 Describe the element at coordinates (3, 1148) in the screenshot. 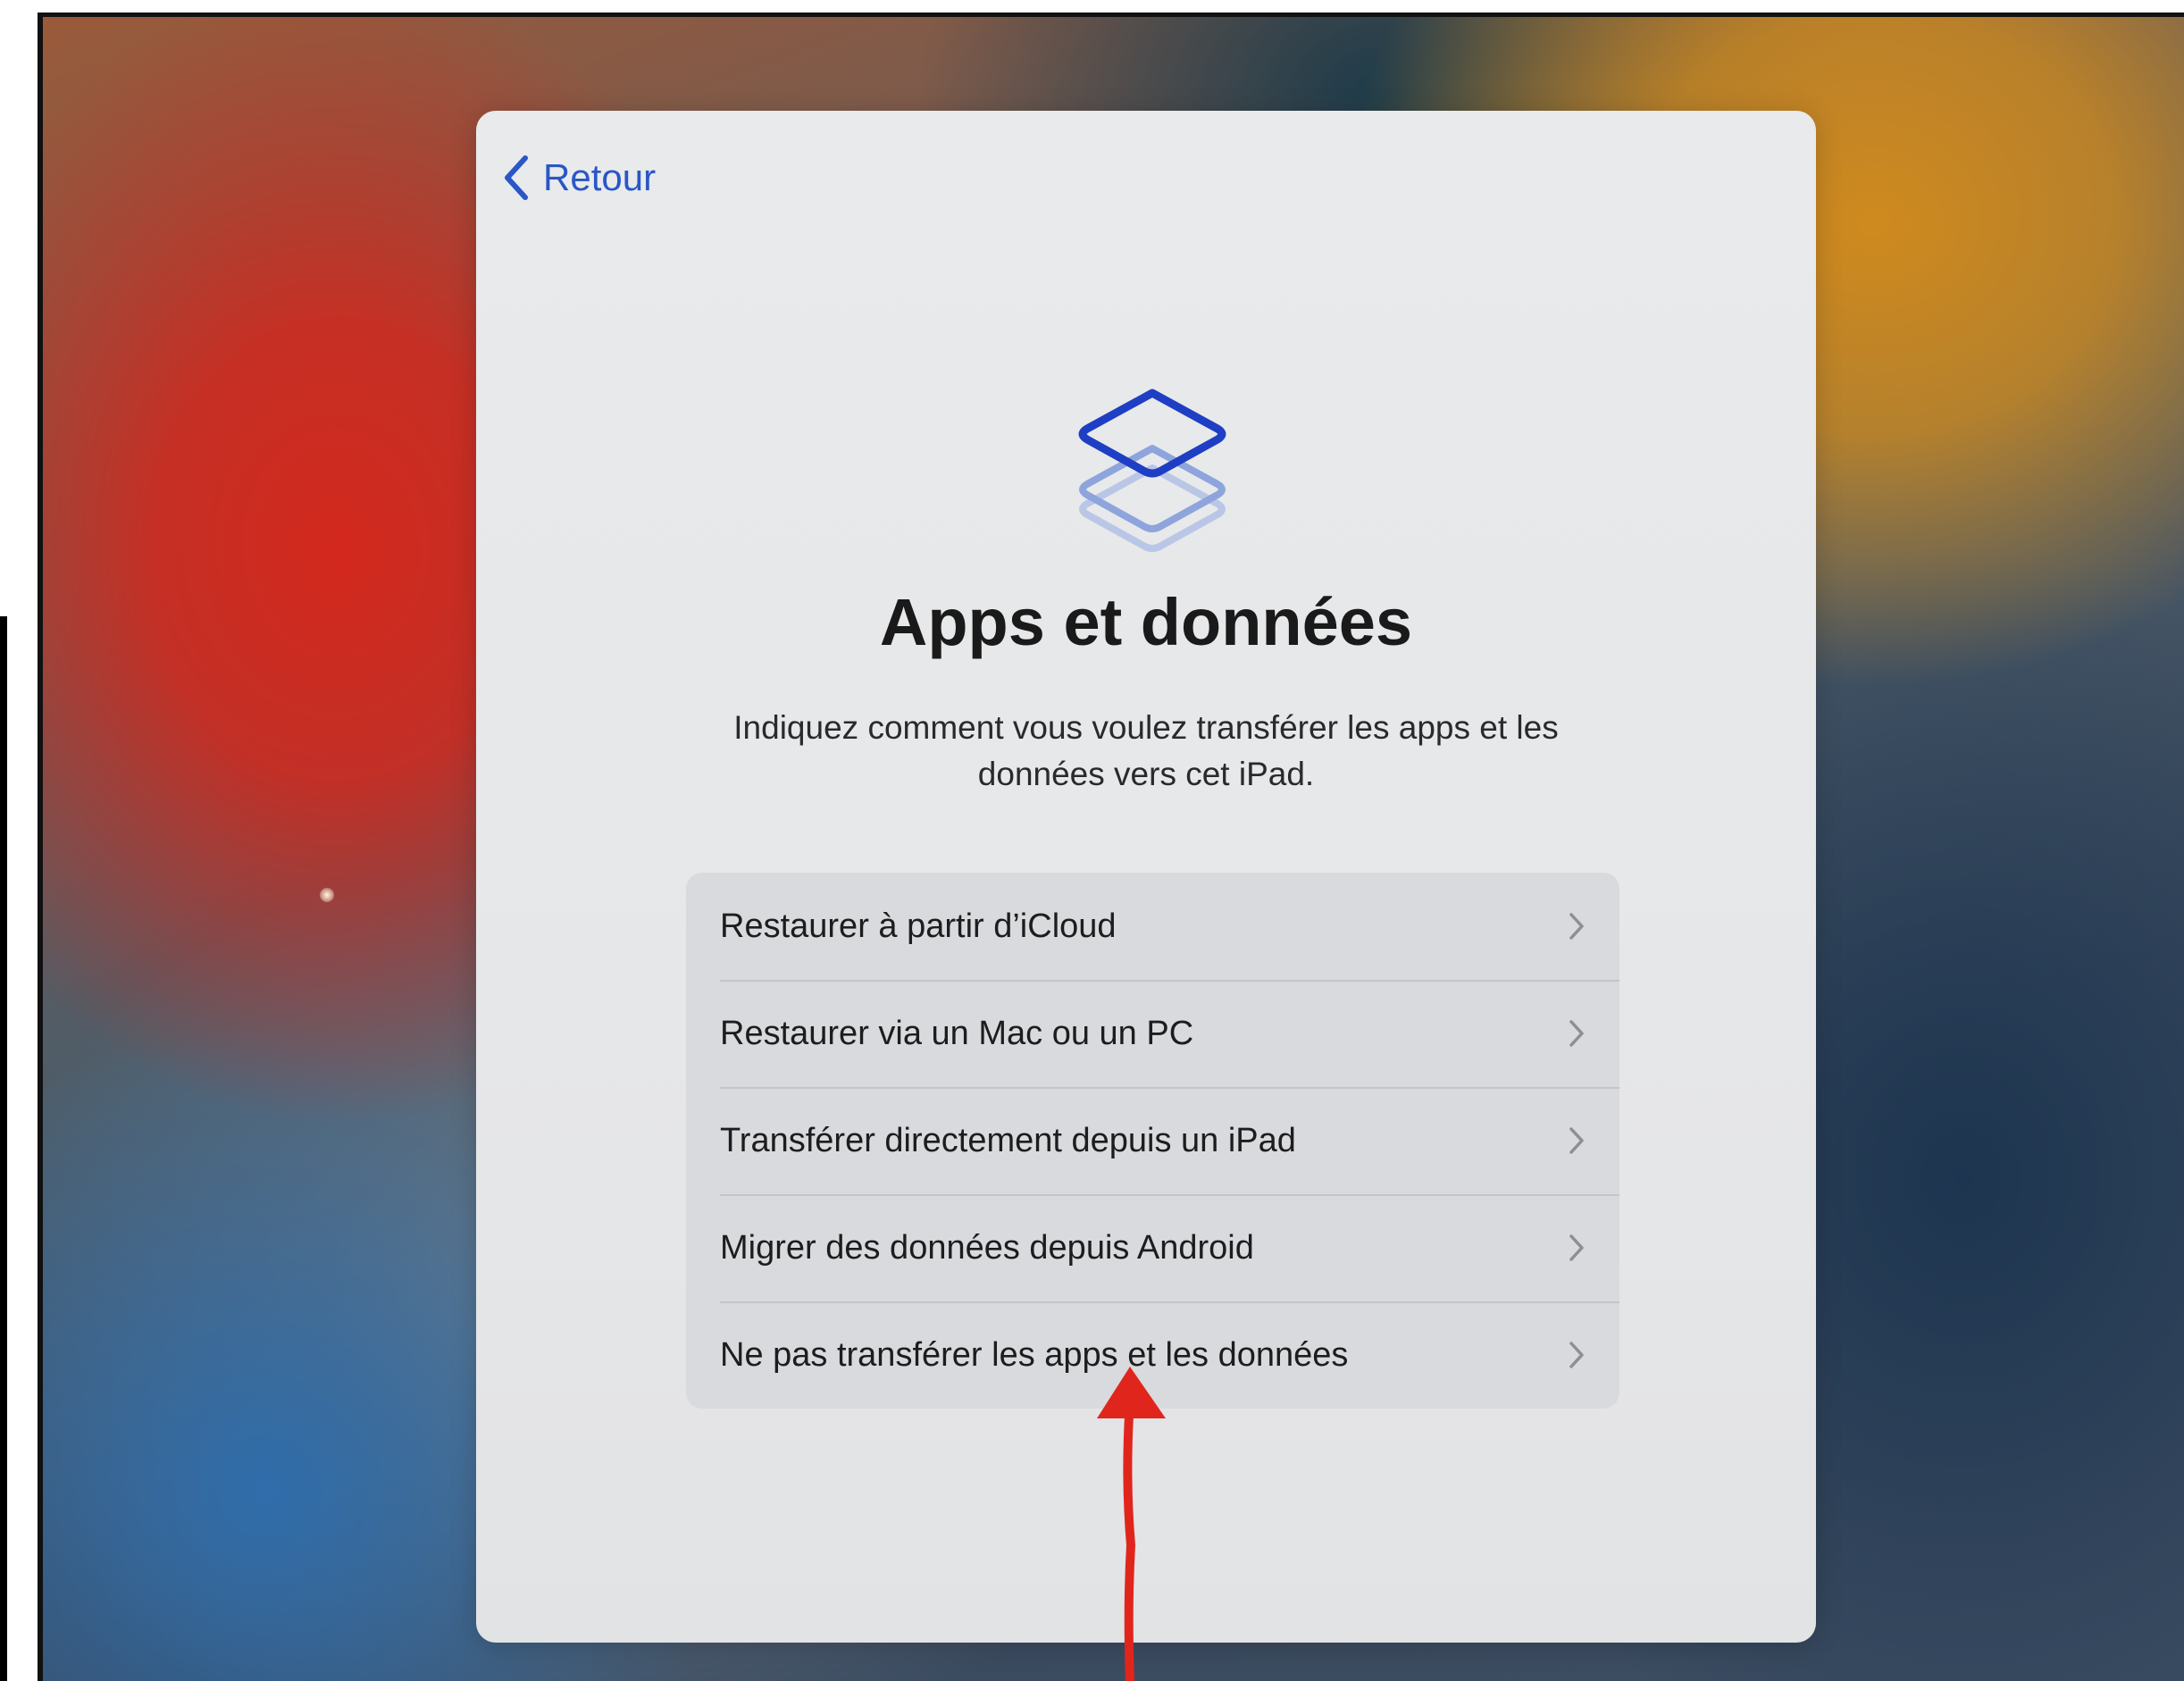

I see `left-frame-border` at that location.